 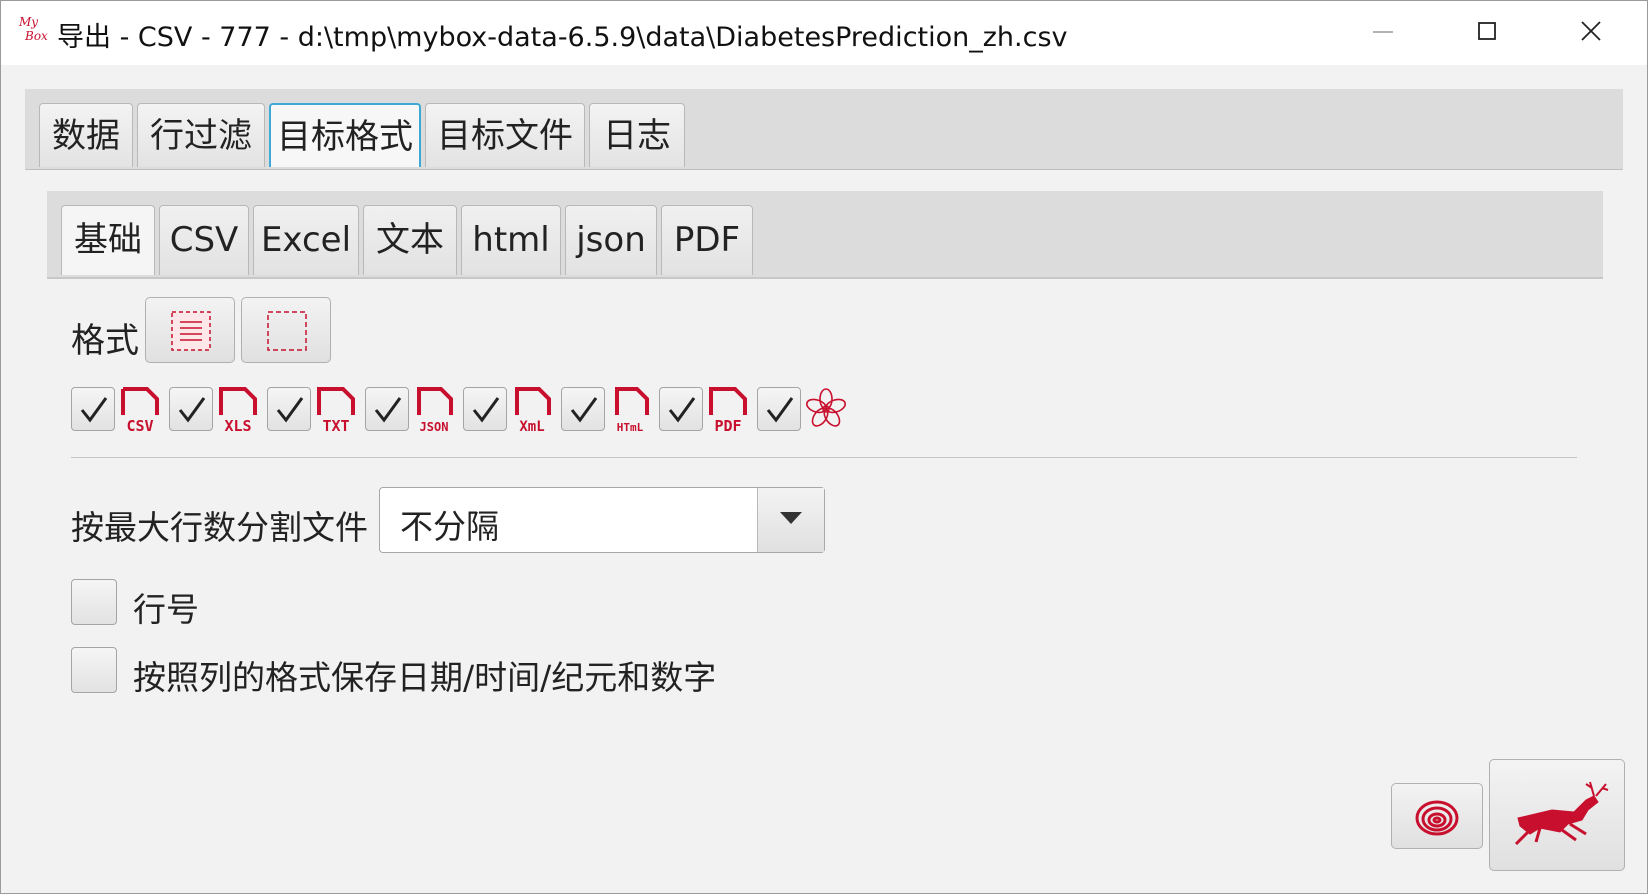 I want to click on tab-basic: 基础, so click(x=108, y=240).